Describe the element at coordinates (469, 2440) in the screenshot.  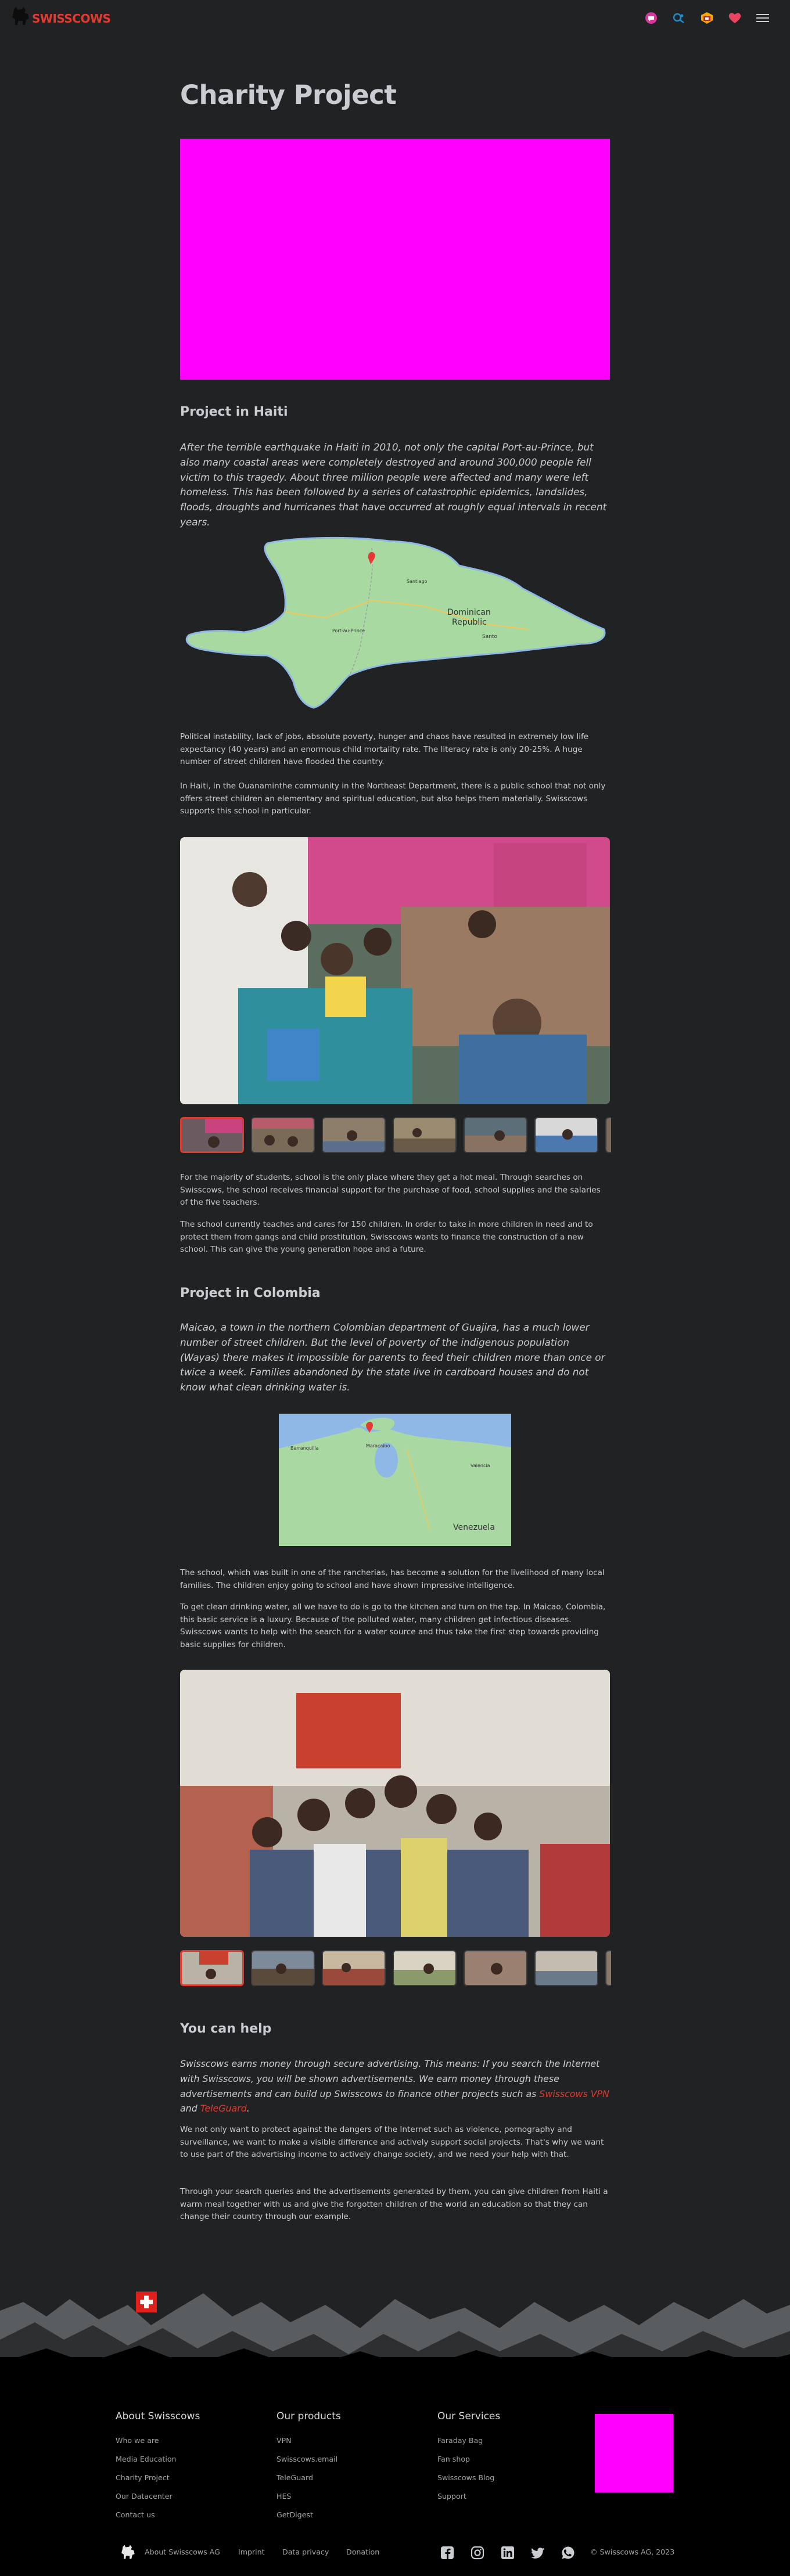
I see `footer-link-faraday-bag: Faraday Bag` at that location.